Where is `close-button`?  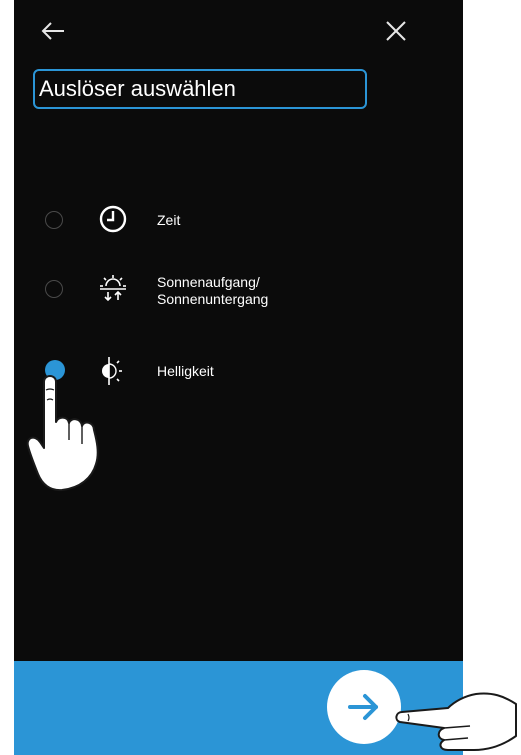 close-button is located at coordinates (396, 31).